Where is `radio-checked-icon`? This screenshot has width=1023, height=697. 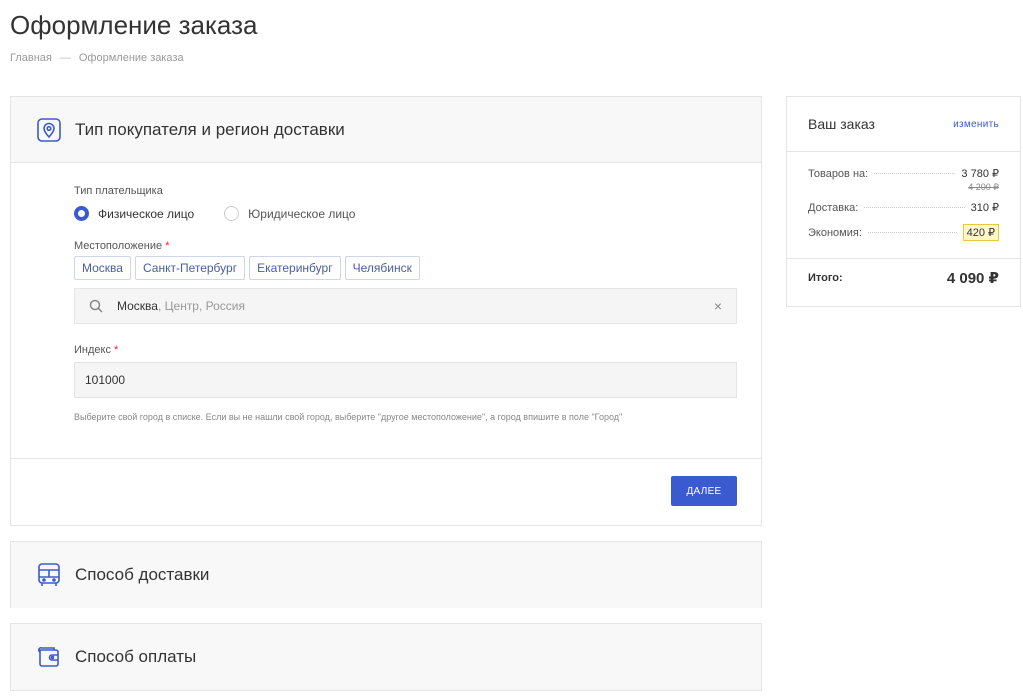 radio-checked-icon is located at coordinates (81, 213).